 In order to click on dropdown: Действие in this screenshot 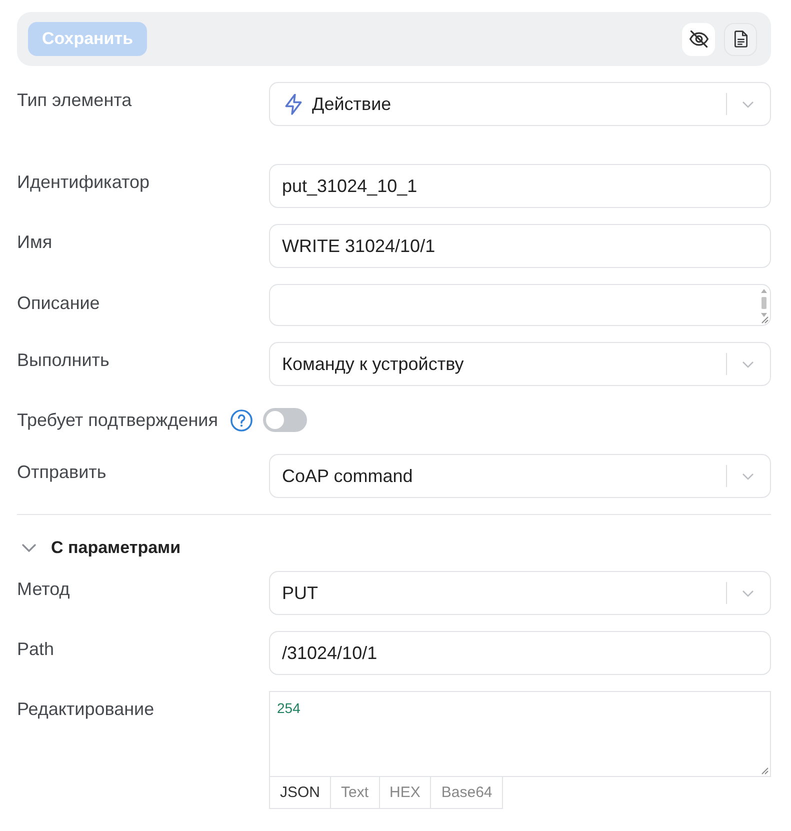, I will do `click(520, 104)`.